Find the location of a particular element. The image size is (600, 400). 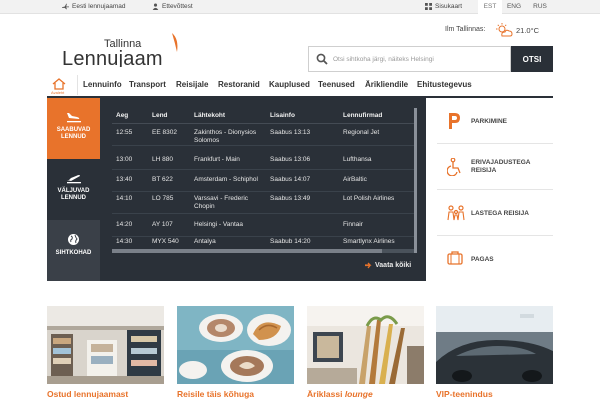

tab-destinations: SIHTKOHAD is located at coordinates (73, 250).